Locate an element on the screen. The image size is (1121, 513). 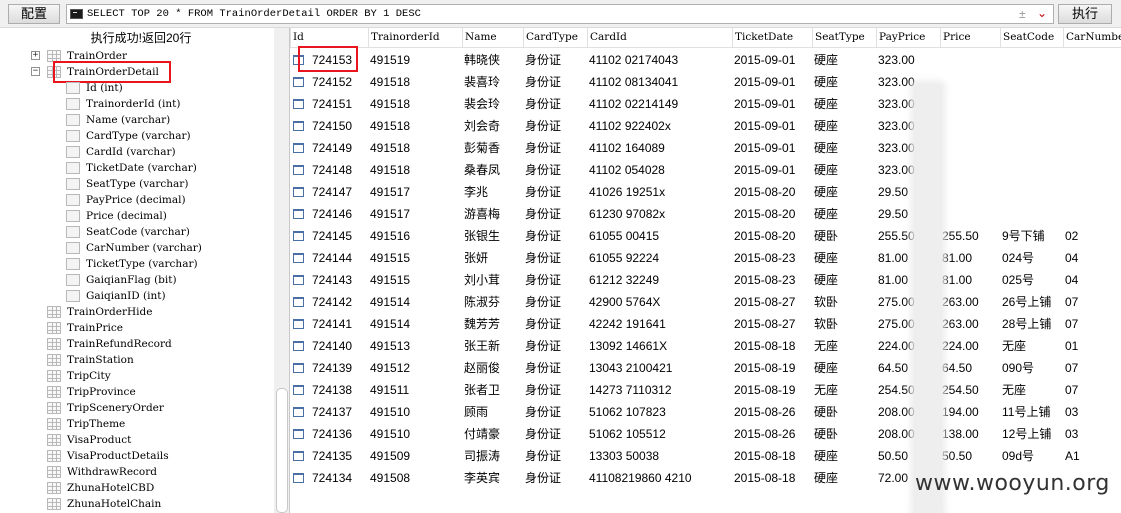
table-cell: 游喜梅 is located at coordinates (493, 214).